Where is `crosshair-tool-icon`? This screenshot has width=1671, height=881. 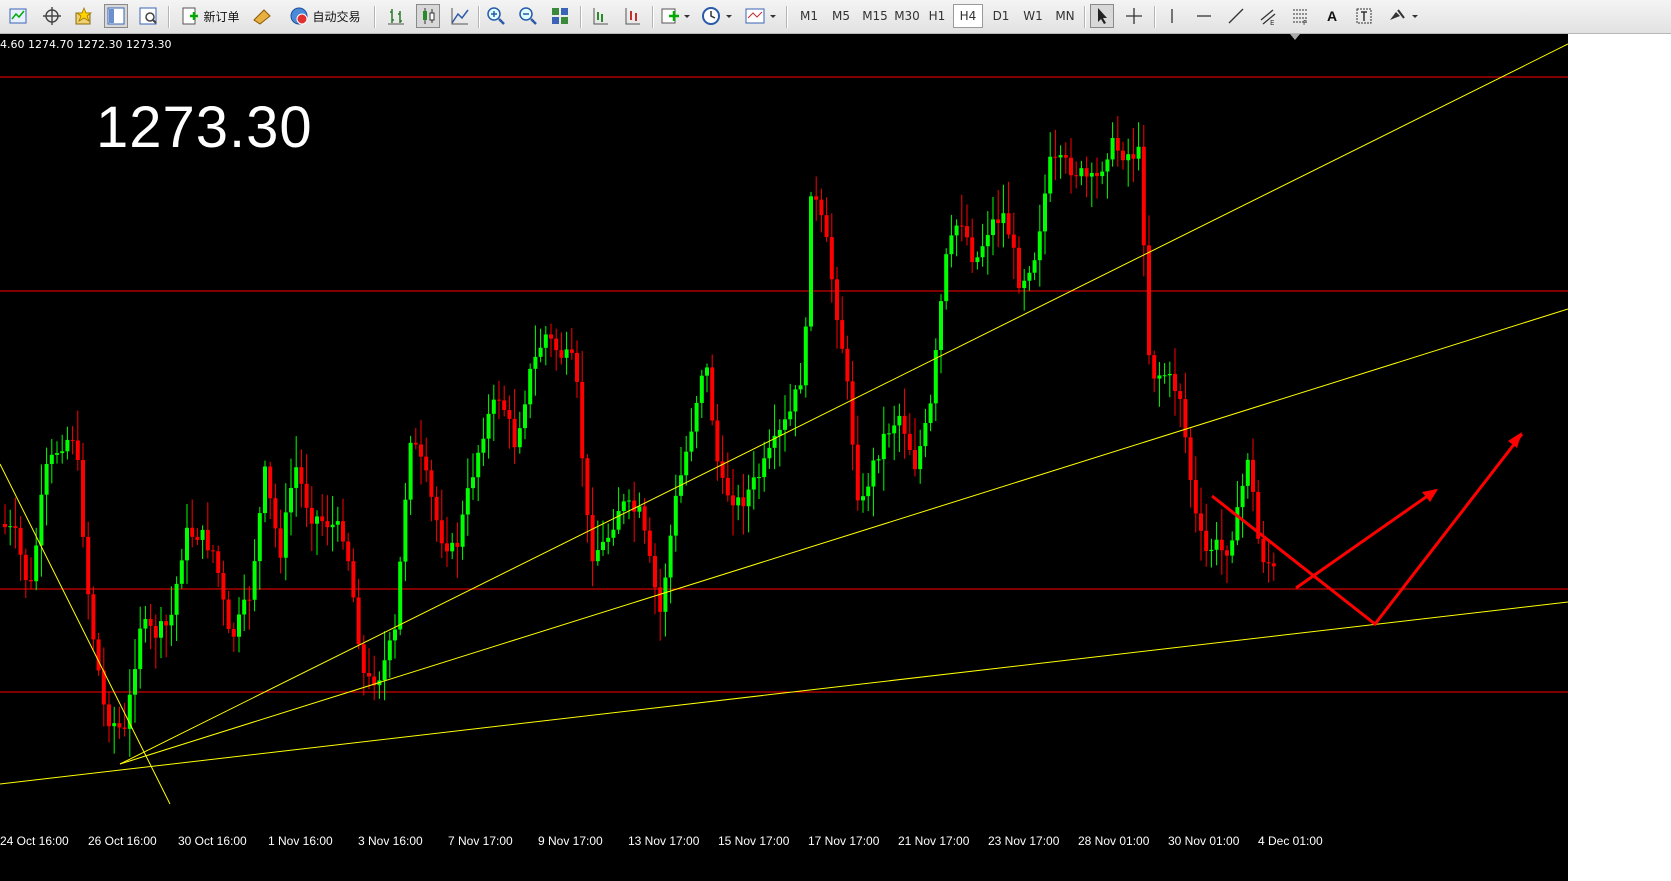 crosshair-tool-icon is located at coordinates (1134, 16).